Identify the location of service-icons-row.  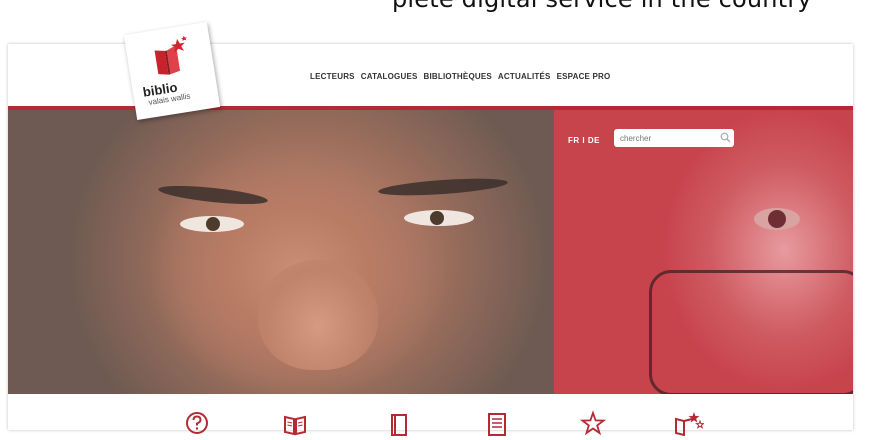
(430, 425).